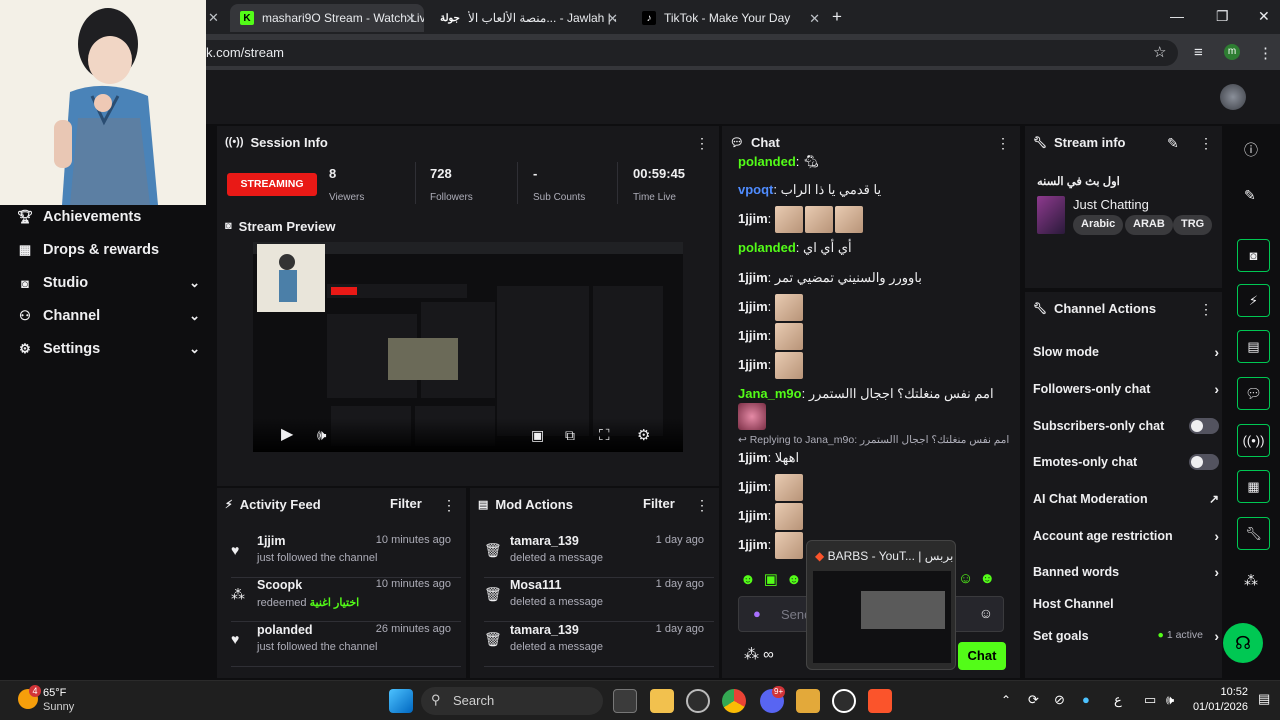 The height and width of the screenshot is (720, 1280). Describe the element at coordinates (1126, 426) in the screenshot. I see `action-subscribers-only: Subscribers-only chat` at that location.